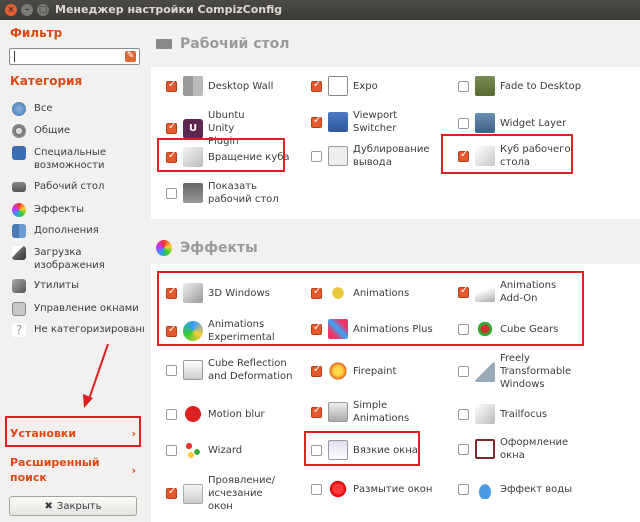 The image size is (640, 522). What do you see at coordinates (78, 286) in the screenshot?
I see `category-utilities: Утилиты` at bounding box center [78, 286].